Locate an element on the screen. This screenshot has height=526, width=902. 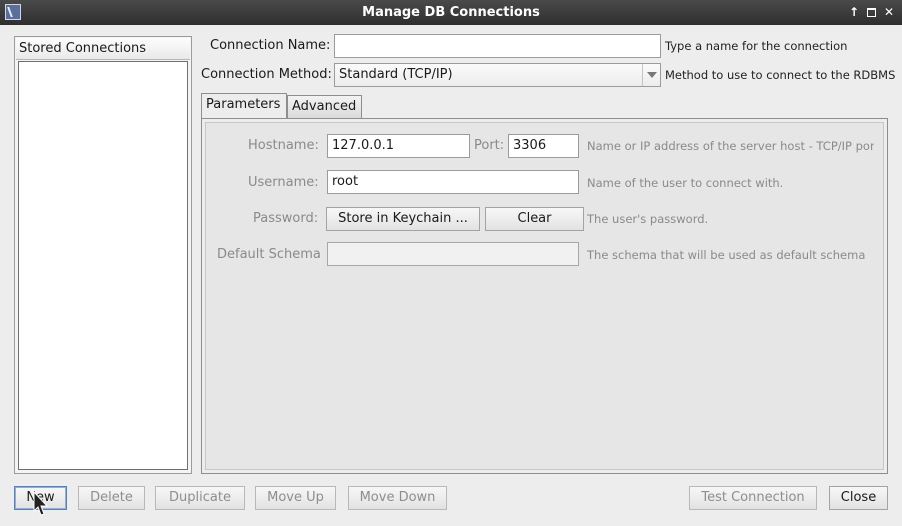
stored-connections-header: Stored Connections is located at coordinates (103, 49).